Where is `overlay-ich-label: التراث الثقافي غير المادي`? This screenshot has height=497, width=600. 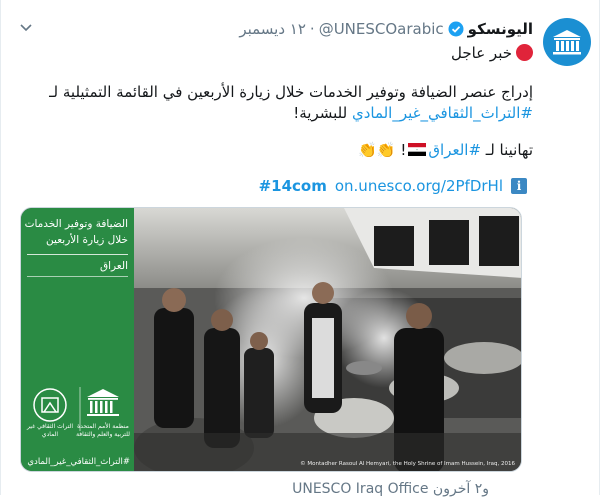
overlay-ich-label: التراث الثقافي غير المادي is located at coordinates (50, 430).